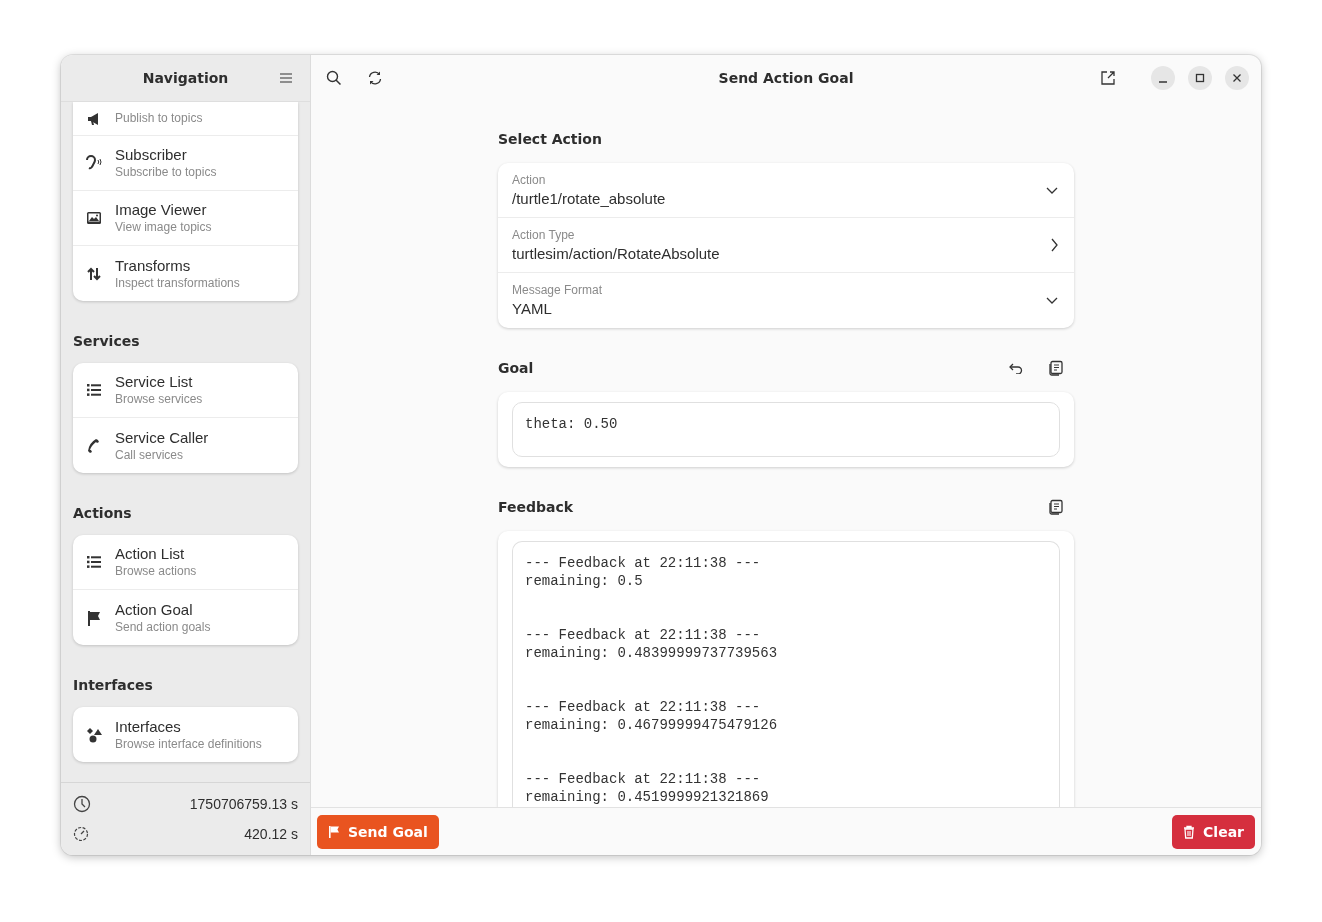 This screenshot has height=922, width=1322. I want to click on minimize-button, so click(1163, 78).